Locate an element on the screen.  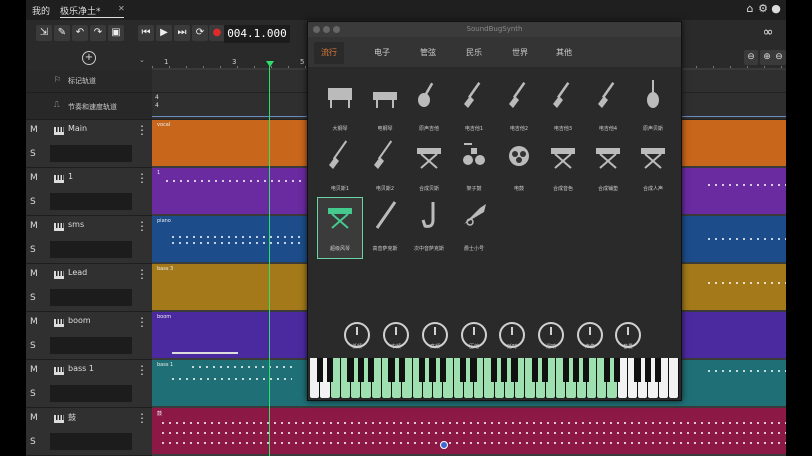
close-tab-icon: ✕ is located at coordinates (121, 8).